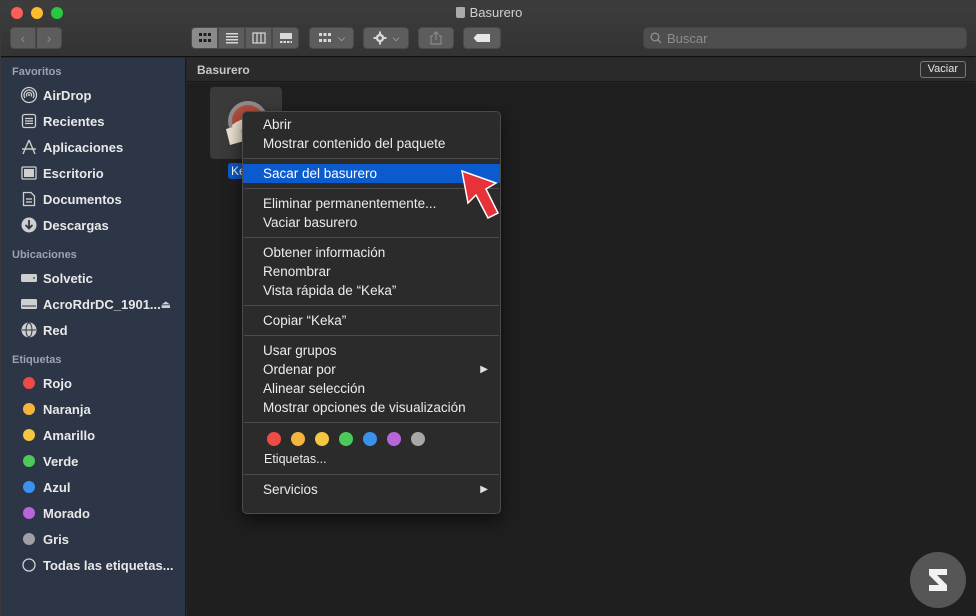  Describe the element at coordinates (76, 225) in the screenshot. I see `sidebar-item-label: Descargas` at that location.